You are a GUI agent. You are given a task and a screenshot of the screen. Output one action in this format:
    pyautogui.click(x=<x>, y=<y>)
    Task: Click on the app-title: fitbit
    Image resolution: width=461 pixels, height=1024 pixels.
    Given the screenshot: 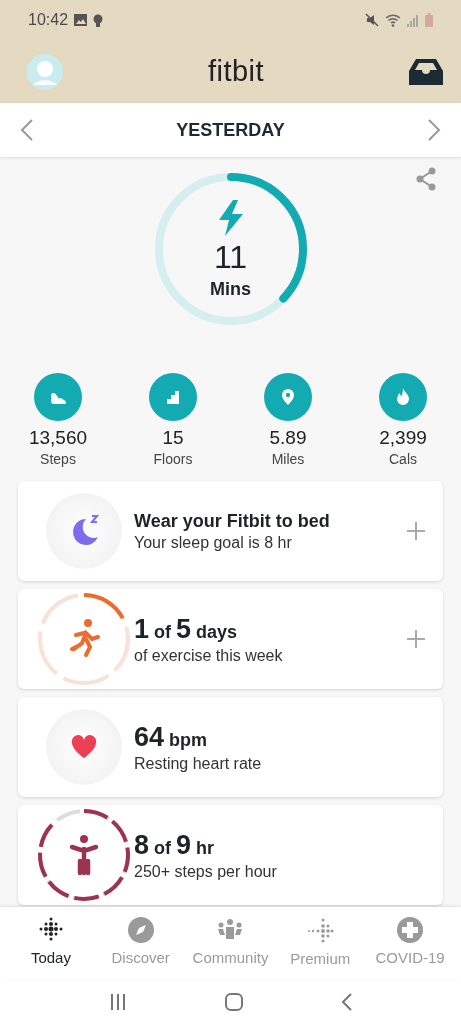 What is the action you would take?
    pyautogui.click(x=236, y=71)
    